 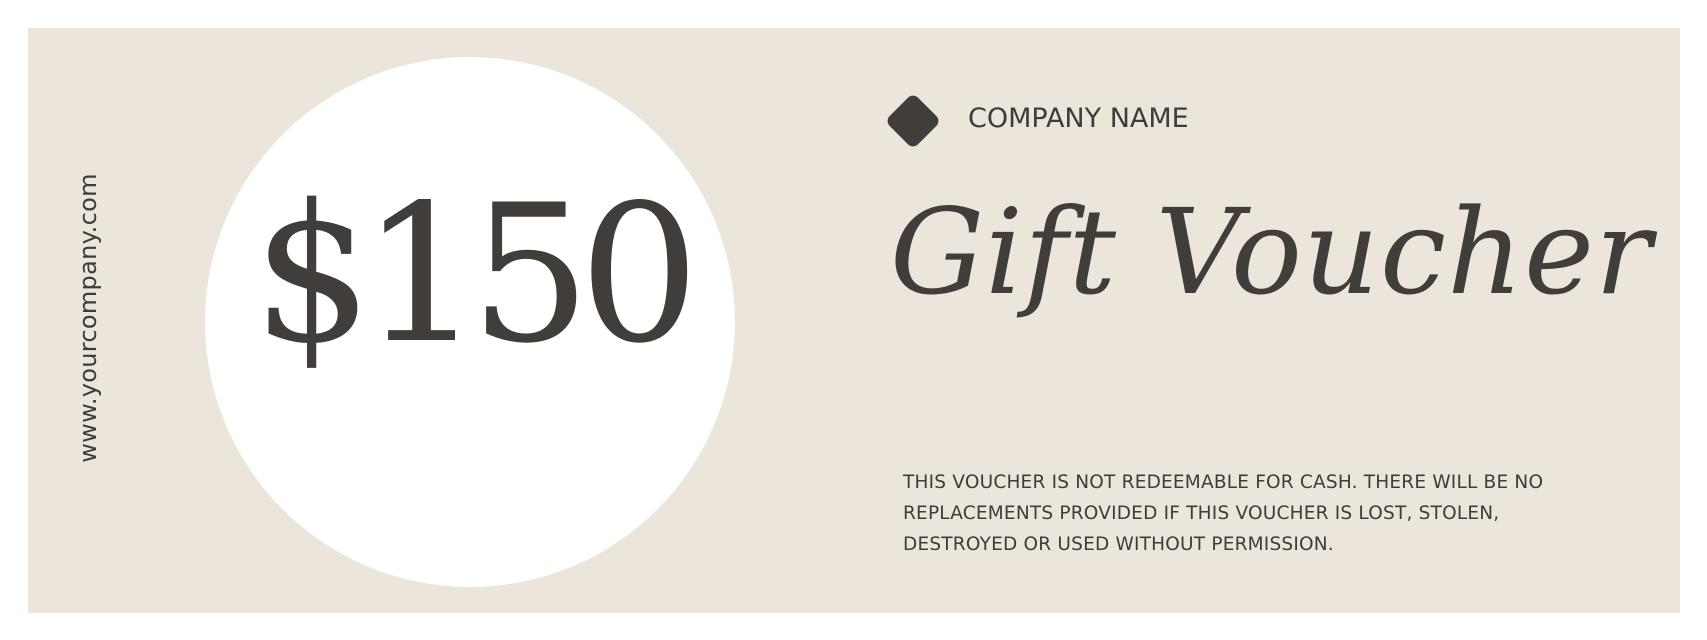 What do you see at coordinates (476, 274) in the screenshot?
I see `voucher-amount: $150` at bounding box center [476, 274].